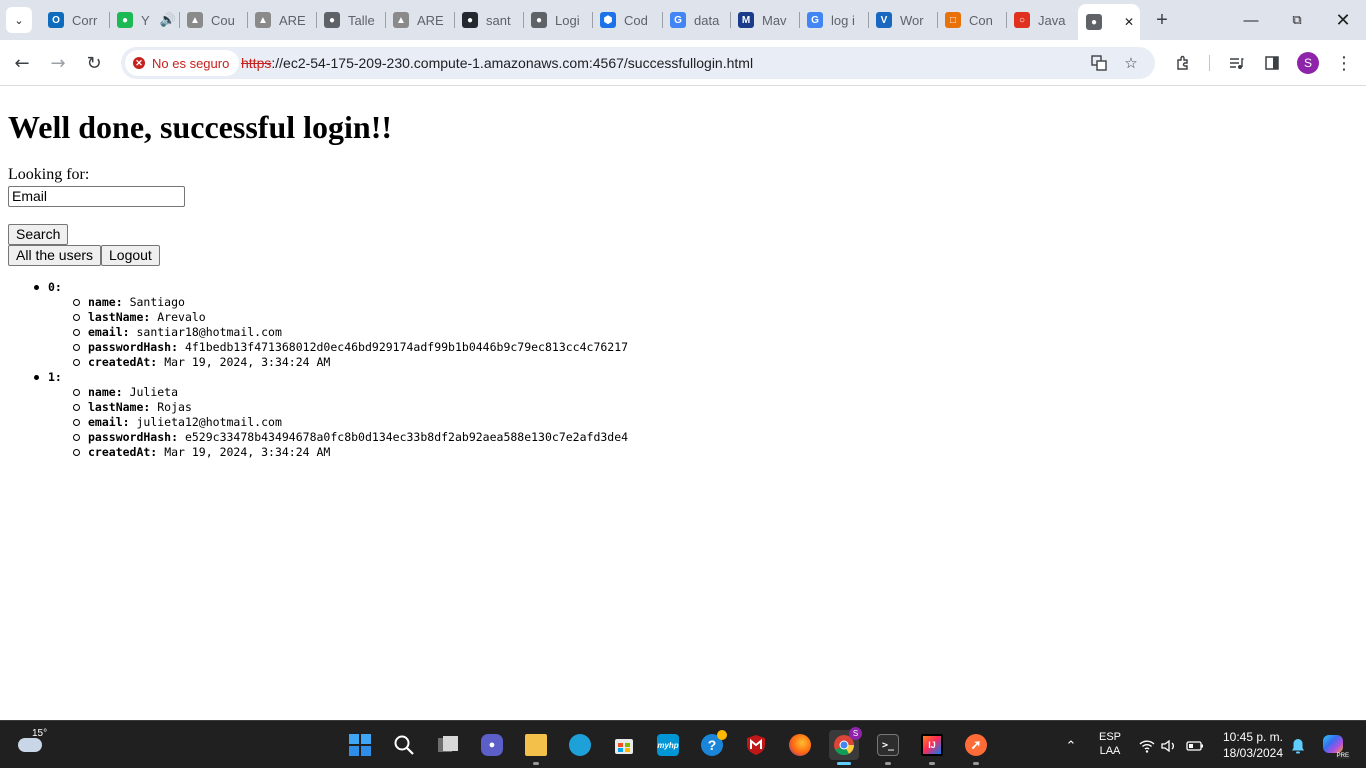  What do you see at coordinates (123, 362) in the screenshot?
I see `field-key: createdAt:` at bounding box center [123, 362].